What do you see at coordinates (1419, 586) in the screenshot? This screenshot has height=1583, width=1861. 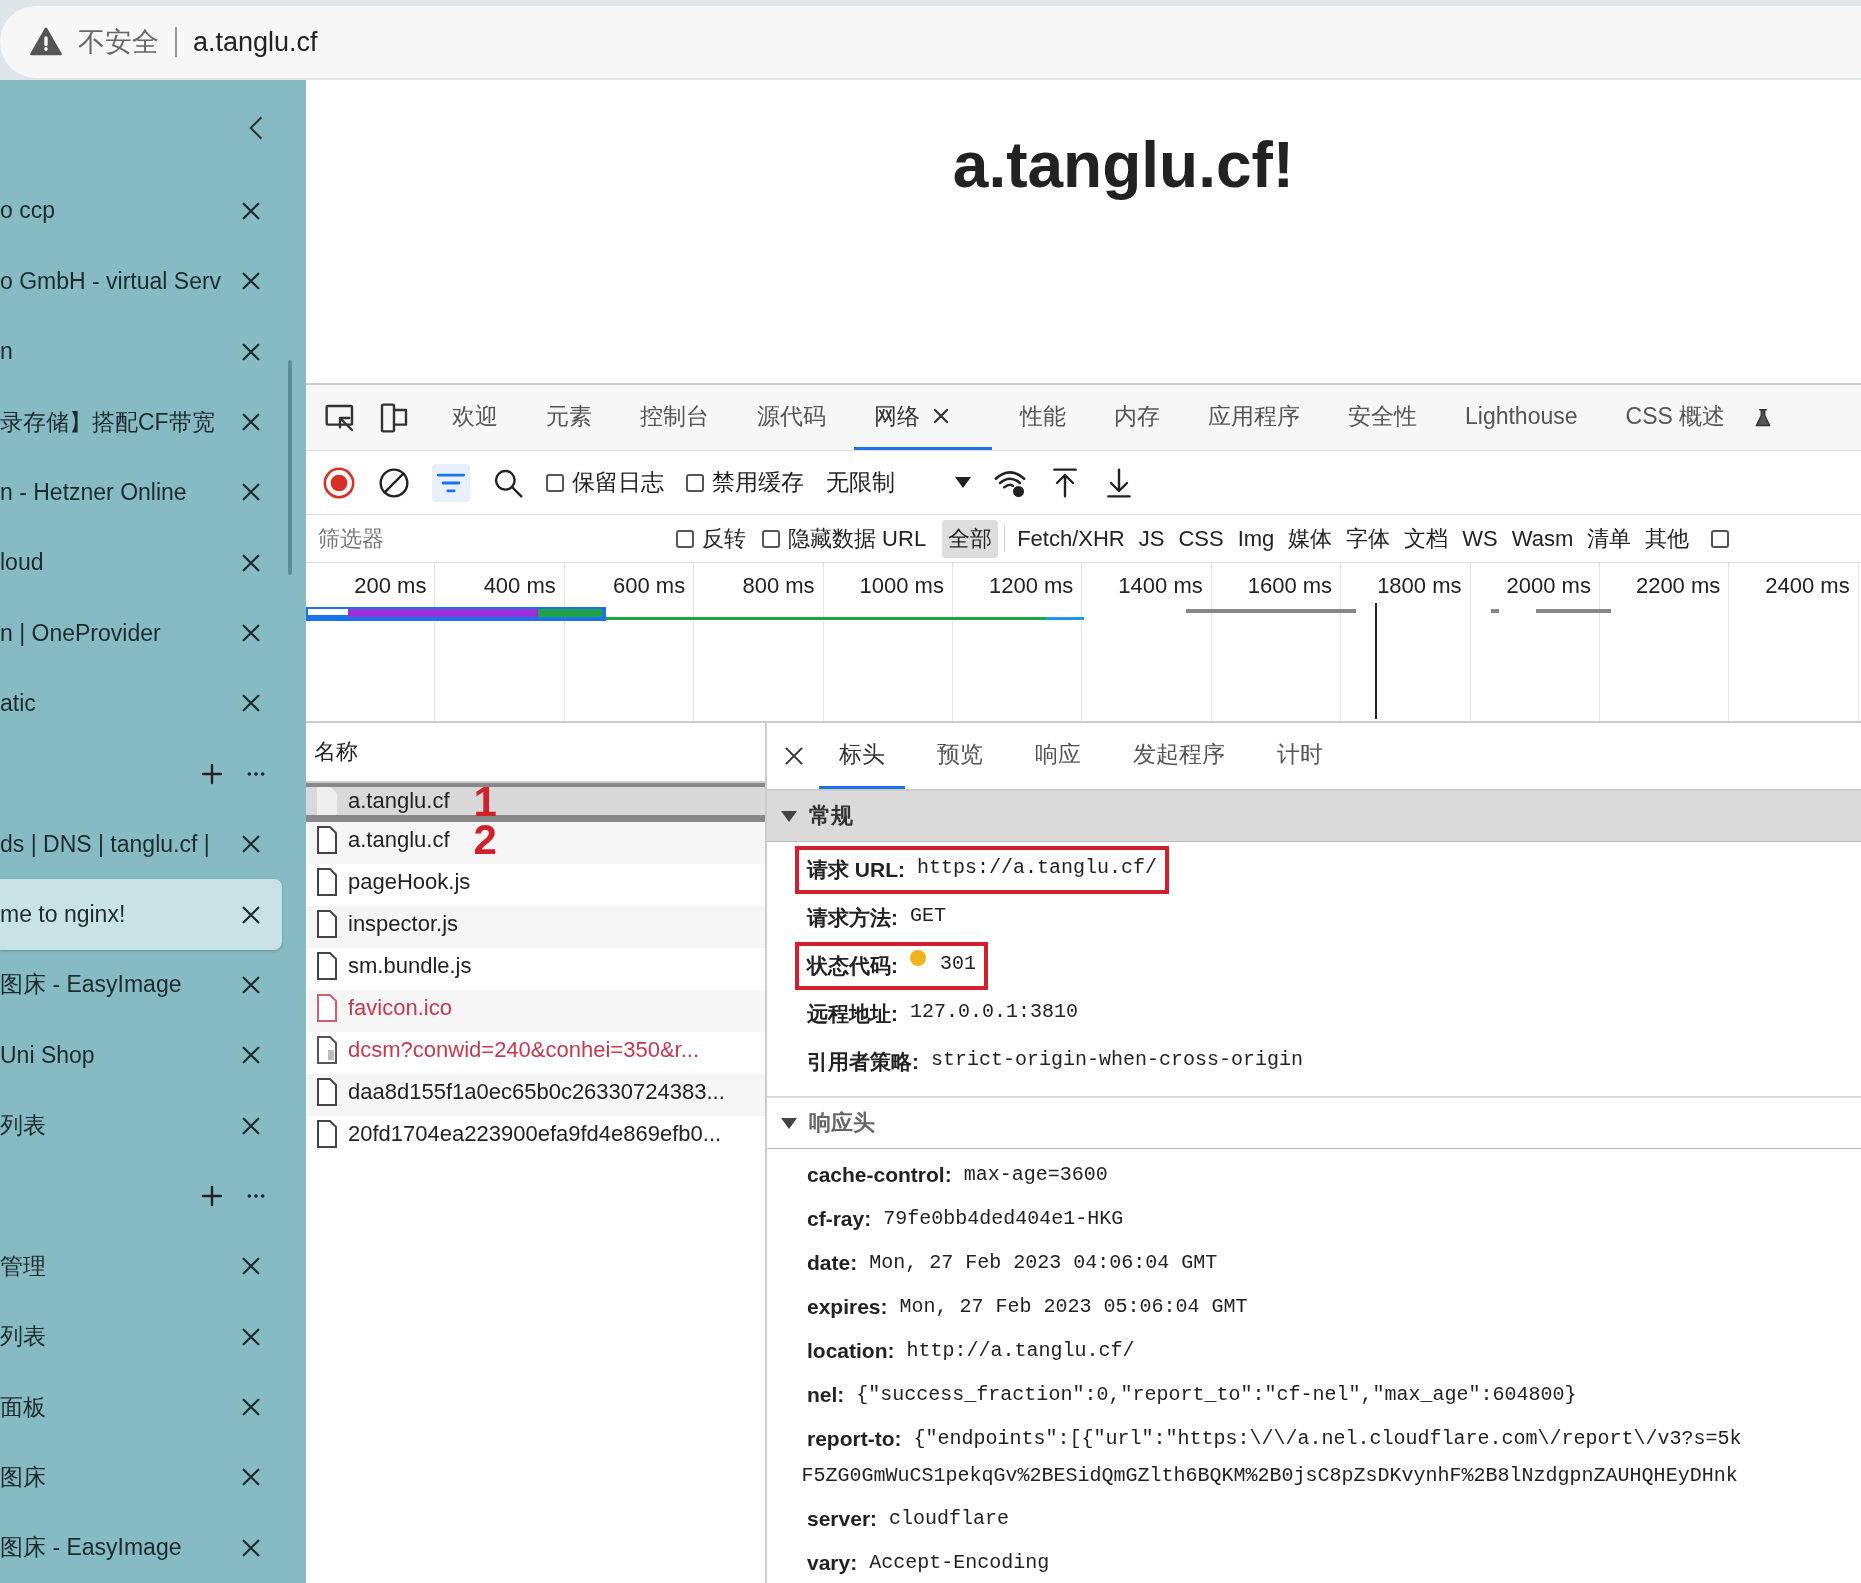 I see `tick-label: 1800 ms` at bounding box center [1419, 586].